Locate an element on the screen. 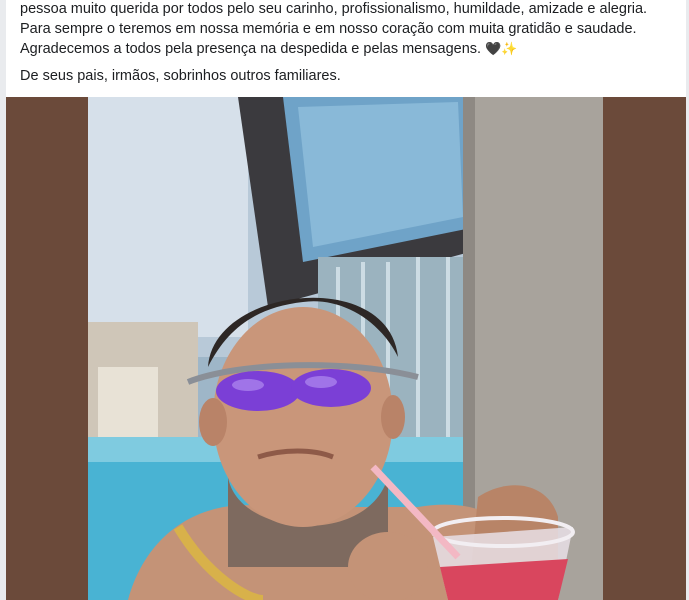 Image resolution: width=689 pixels, height=600 pixels. heart-sparkles-icon: 🖤✨ is located at coordinates (501, 49).